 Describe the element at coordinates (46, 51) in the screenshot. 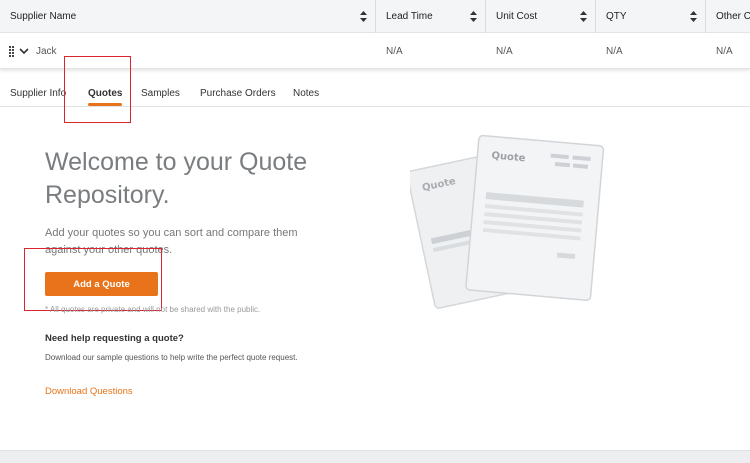

I see `supplier-name-cell: Jack` at that location.